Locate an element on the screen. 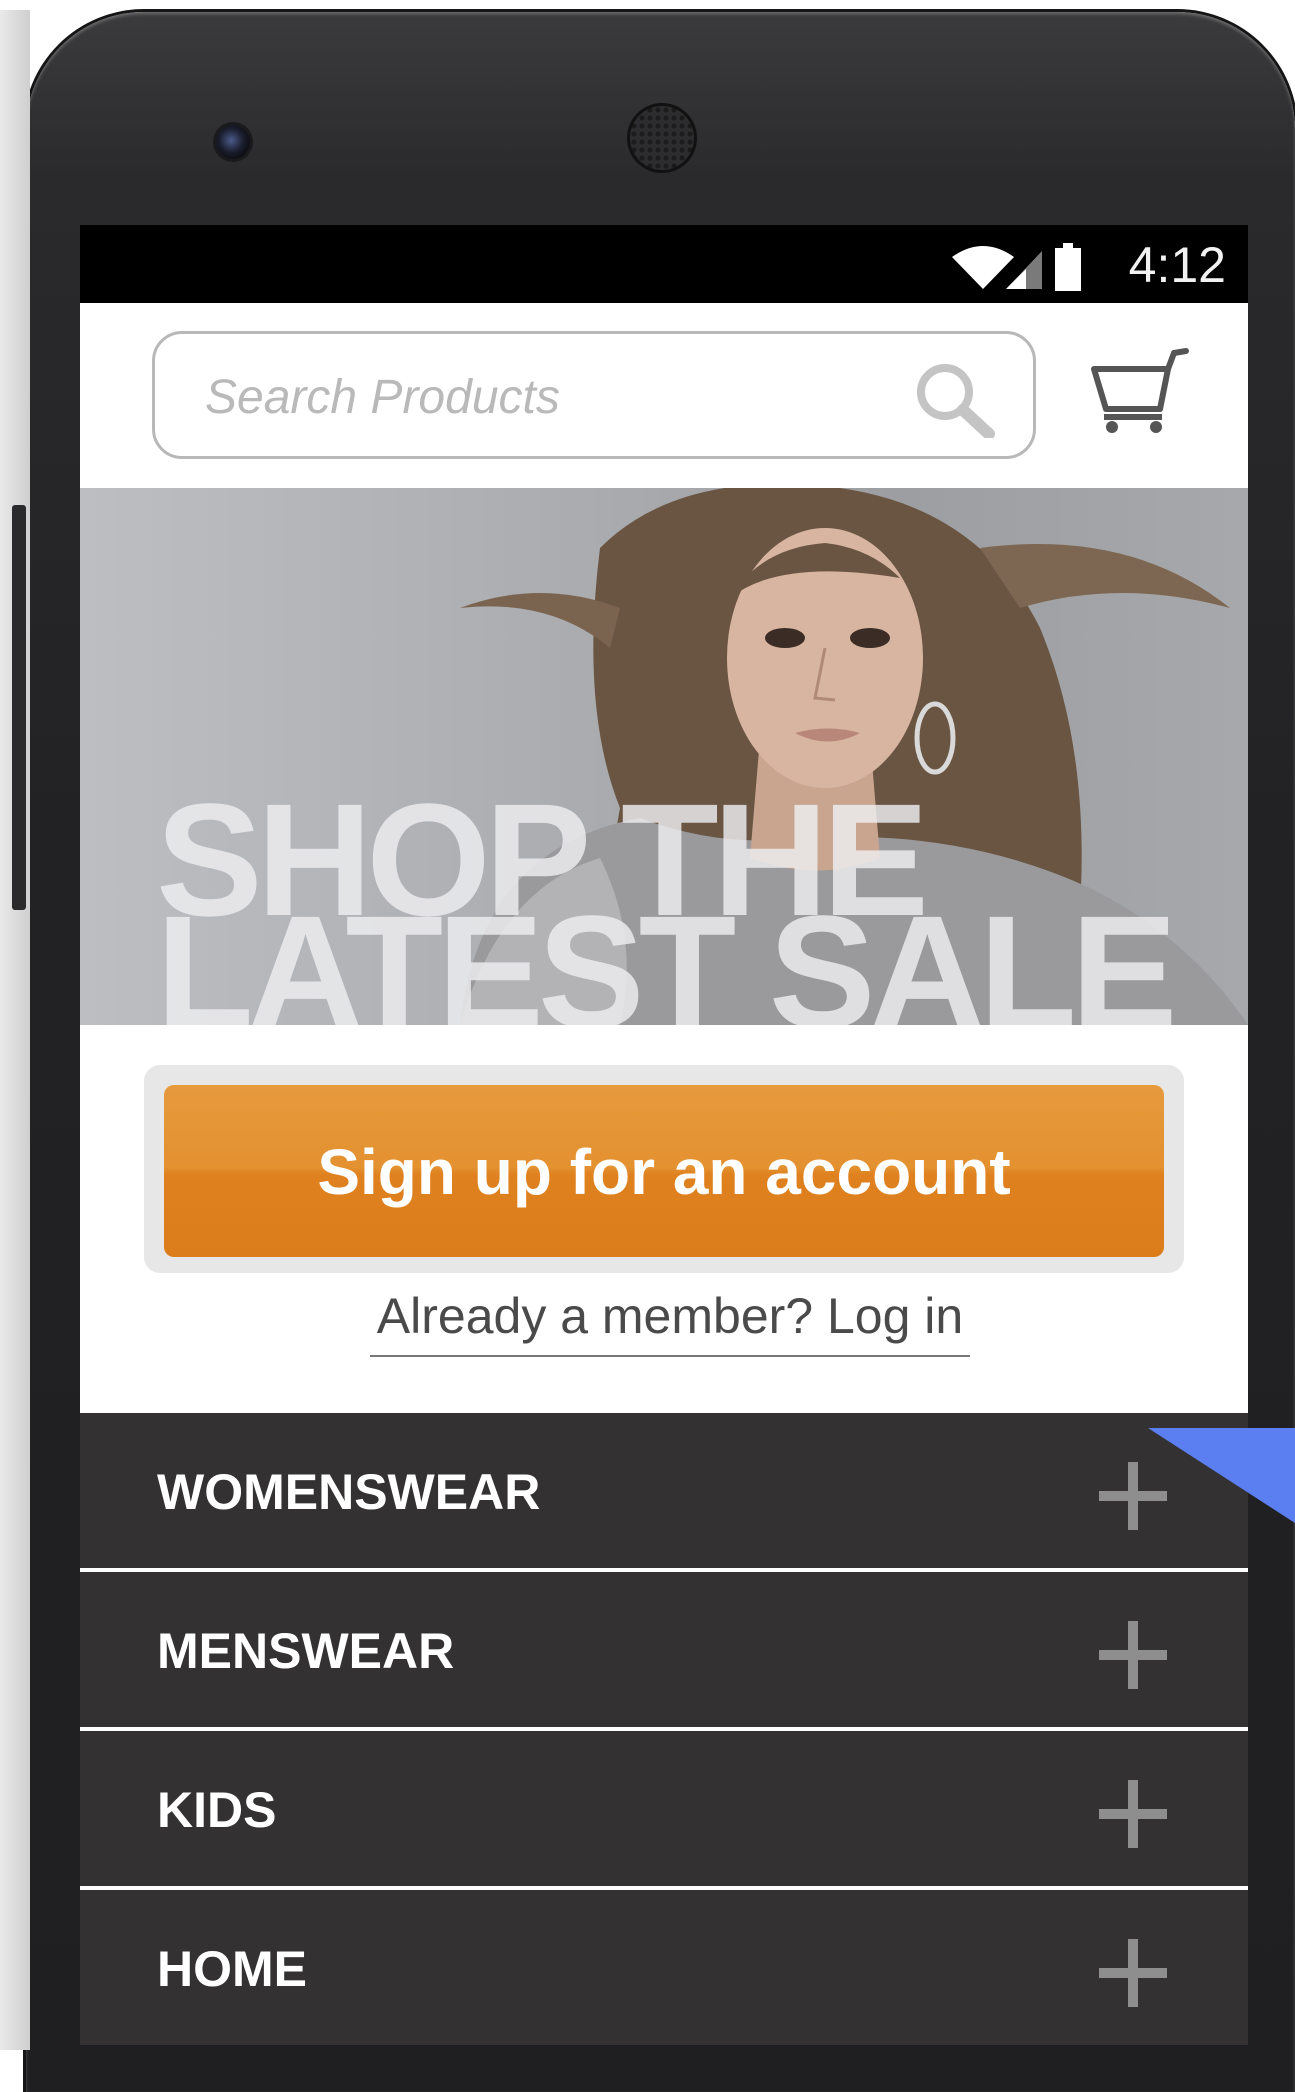 The width and height of the screenshot is (1295, 2092). phone-side-button is located at coordinates (19, 707).